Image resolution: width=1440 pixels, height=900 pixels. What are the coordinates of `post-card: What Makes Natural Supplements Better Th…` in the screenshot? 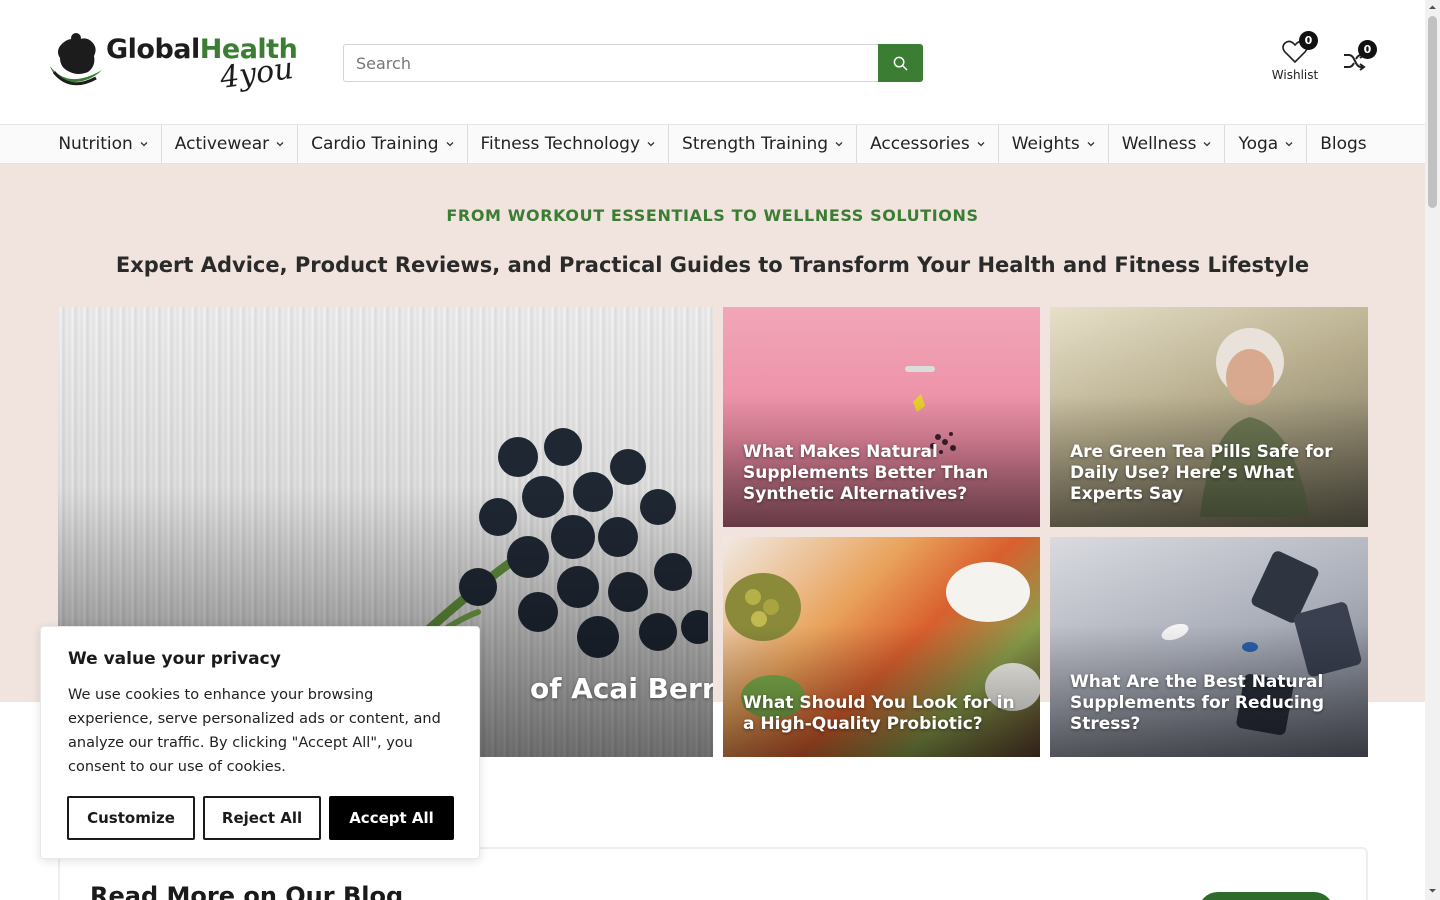 It's located at (881, 417).